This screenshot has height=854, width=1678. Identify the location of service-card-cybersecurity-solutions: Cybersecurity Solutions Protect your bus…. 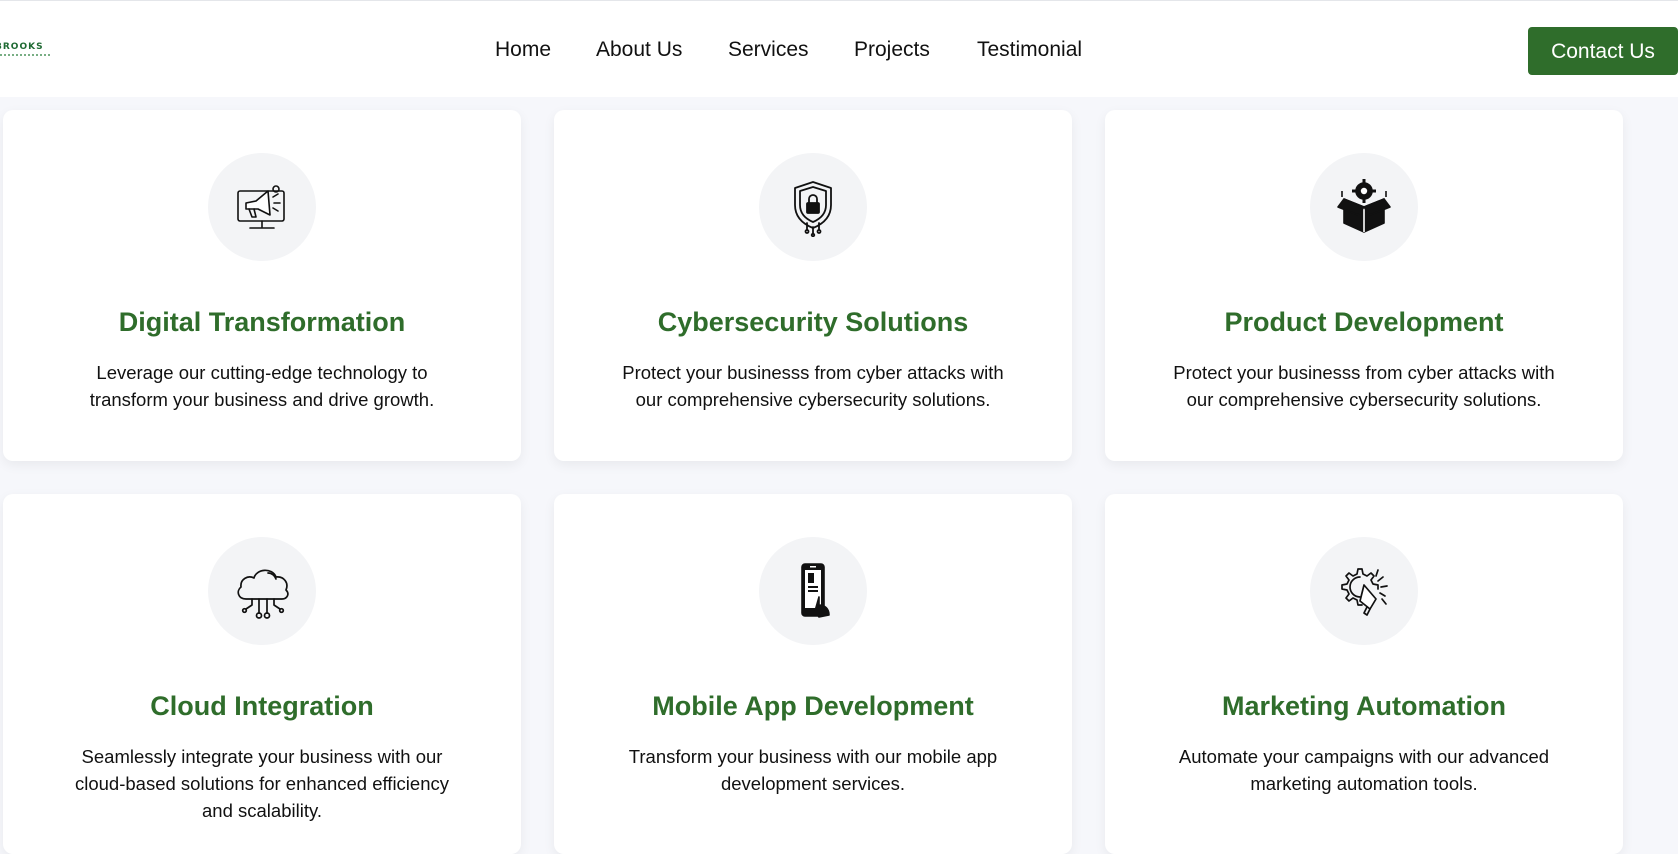
(813, 285).